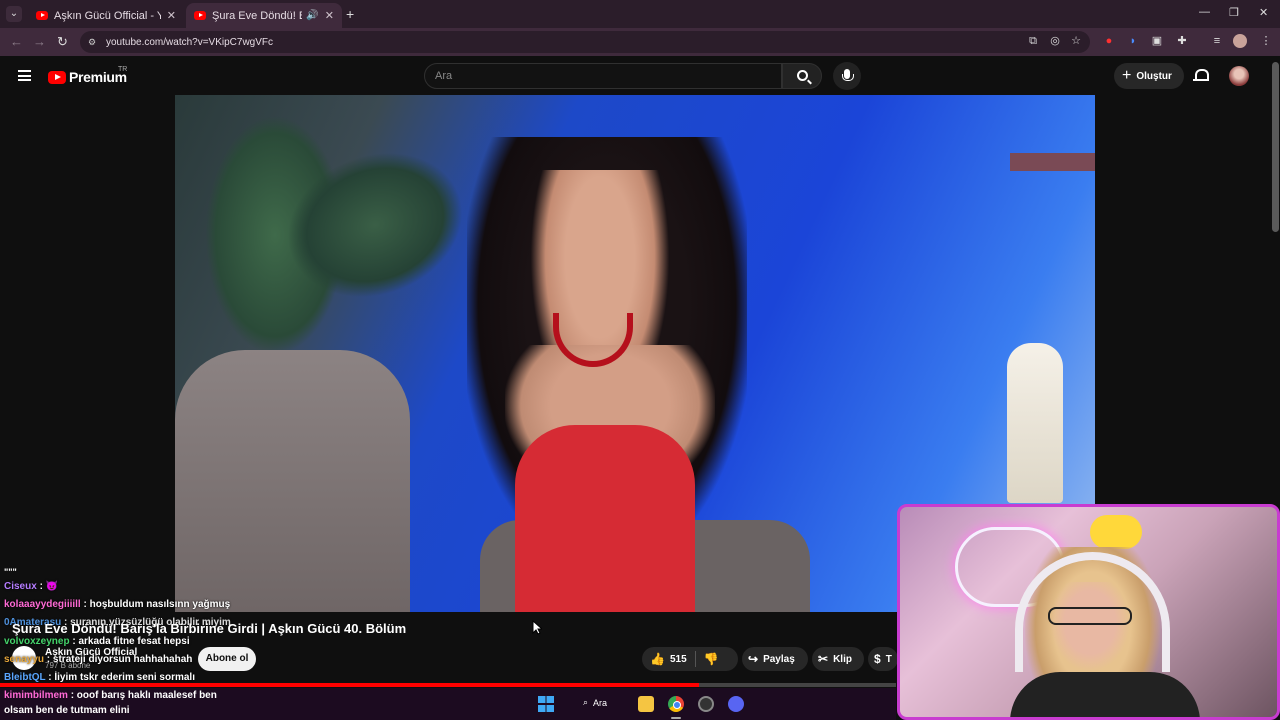 The height and width of the screenshot is (720, 1280). Describe the element at coordinates (1275, 147) in the screenshot. I see `page-scrollbar` at that location.